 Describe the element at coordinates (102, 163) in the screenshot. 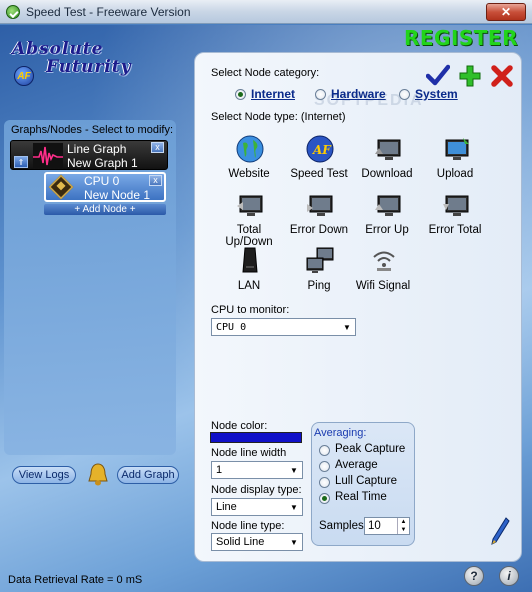

I see `graph-name-label: New Graph 1` at that location.